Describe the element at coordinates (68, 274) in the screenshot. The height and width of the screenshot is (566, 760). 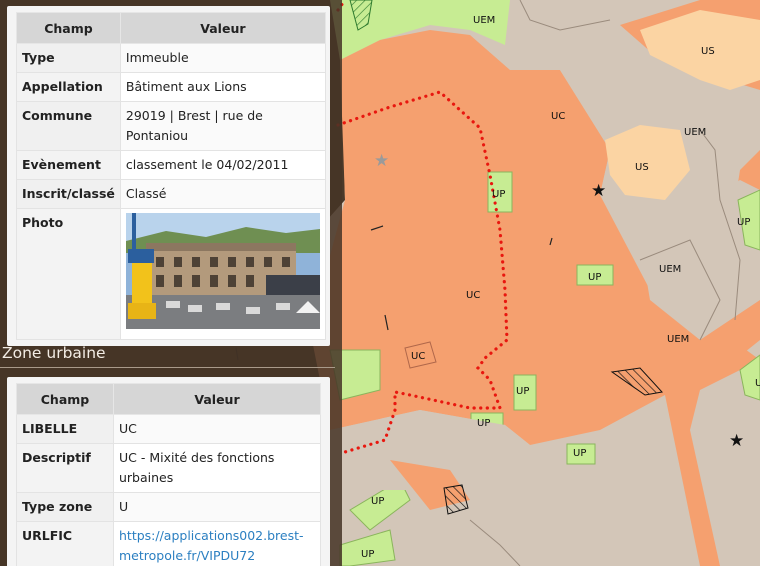
I see `field-key: Photo` at that location.